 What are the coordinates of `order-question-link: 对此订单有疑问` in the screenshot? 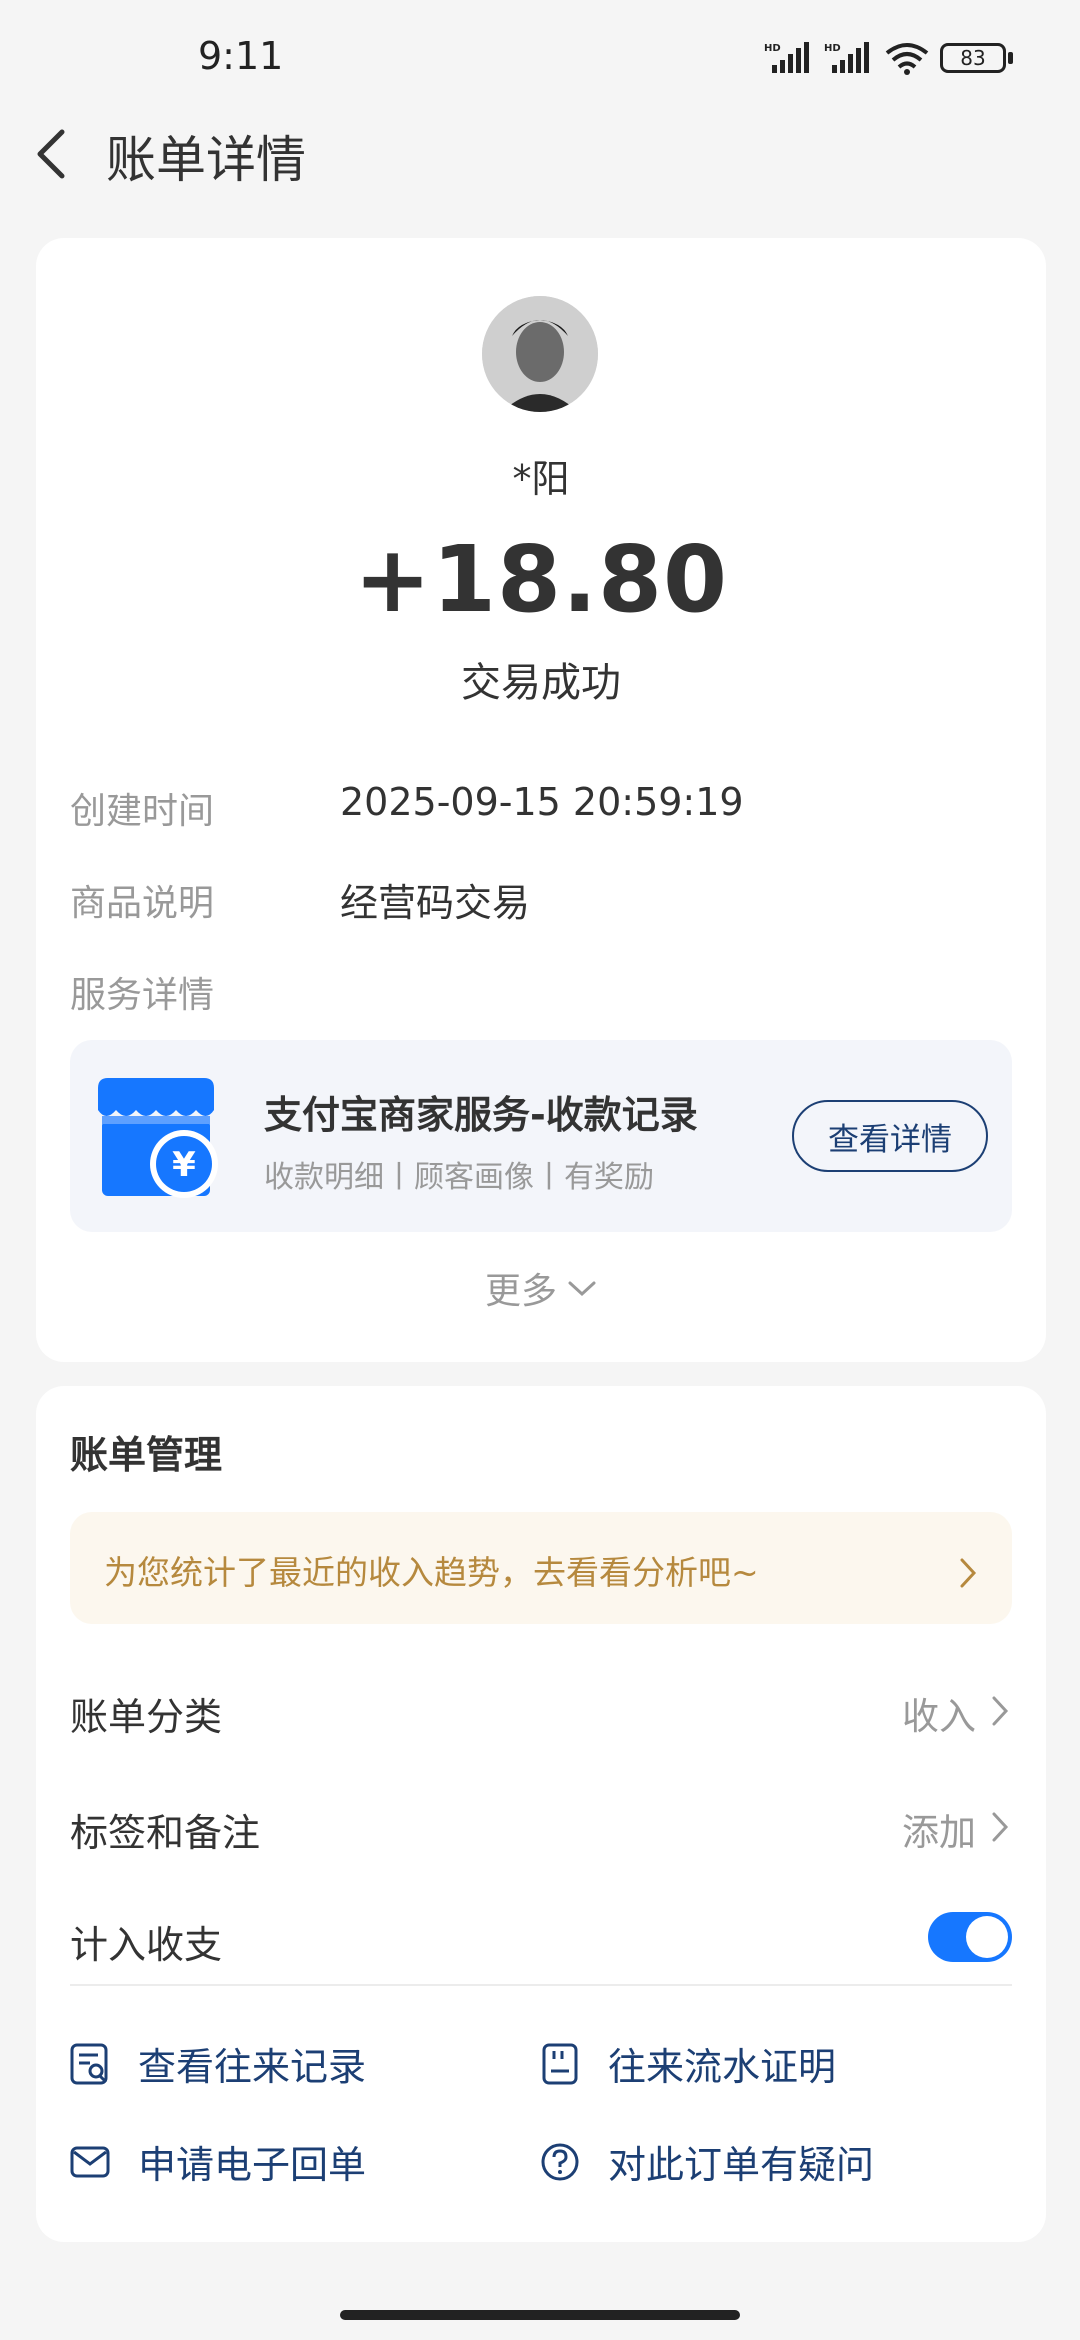 It's located at (707, 2161).